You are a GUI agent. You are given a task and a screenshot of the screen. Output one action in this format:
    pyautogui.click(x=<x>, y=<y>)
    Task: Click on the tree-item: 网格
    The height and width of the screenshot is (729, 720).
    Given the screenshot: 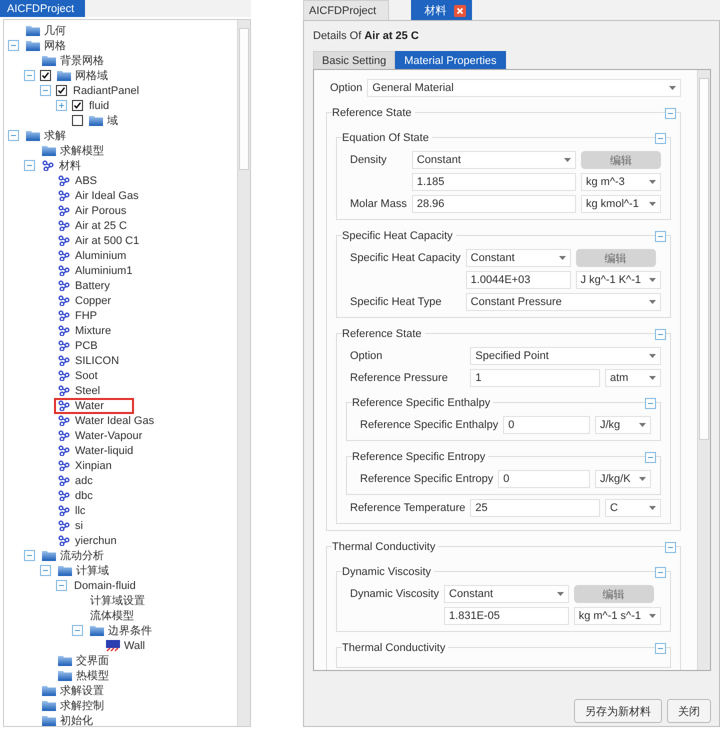 What is the action you would take?
    pyautogui.click(x=55, y=45)
    